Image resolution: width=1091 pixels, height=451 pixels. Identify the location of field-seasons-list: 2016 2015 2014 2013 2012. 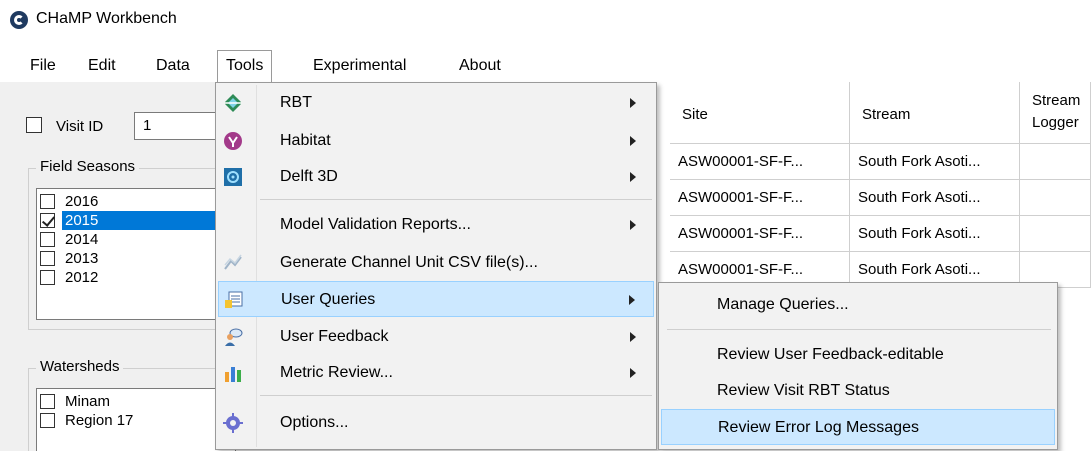
(136, 254).